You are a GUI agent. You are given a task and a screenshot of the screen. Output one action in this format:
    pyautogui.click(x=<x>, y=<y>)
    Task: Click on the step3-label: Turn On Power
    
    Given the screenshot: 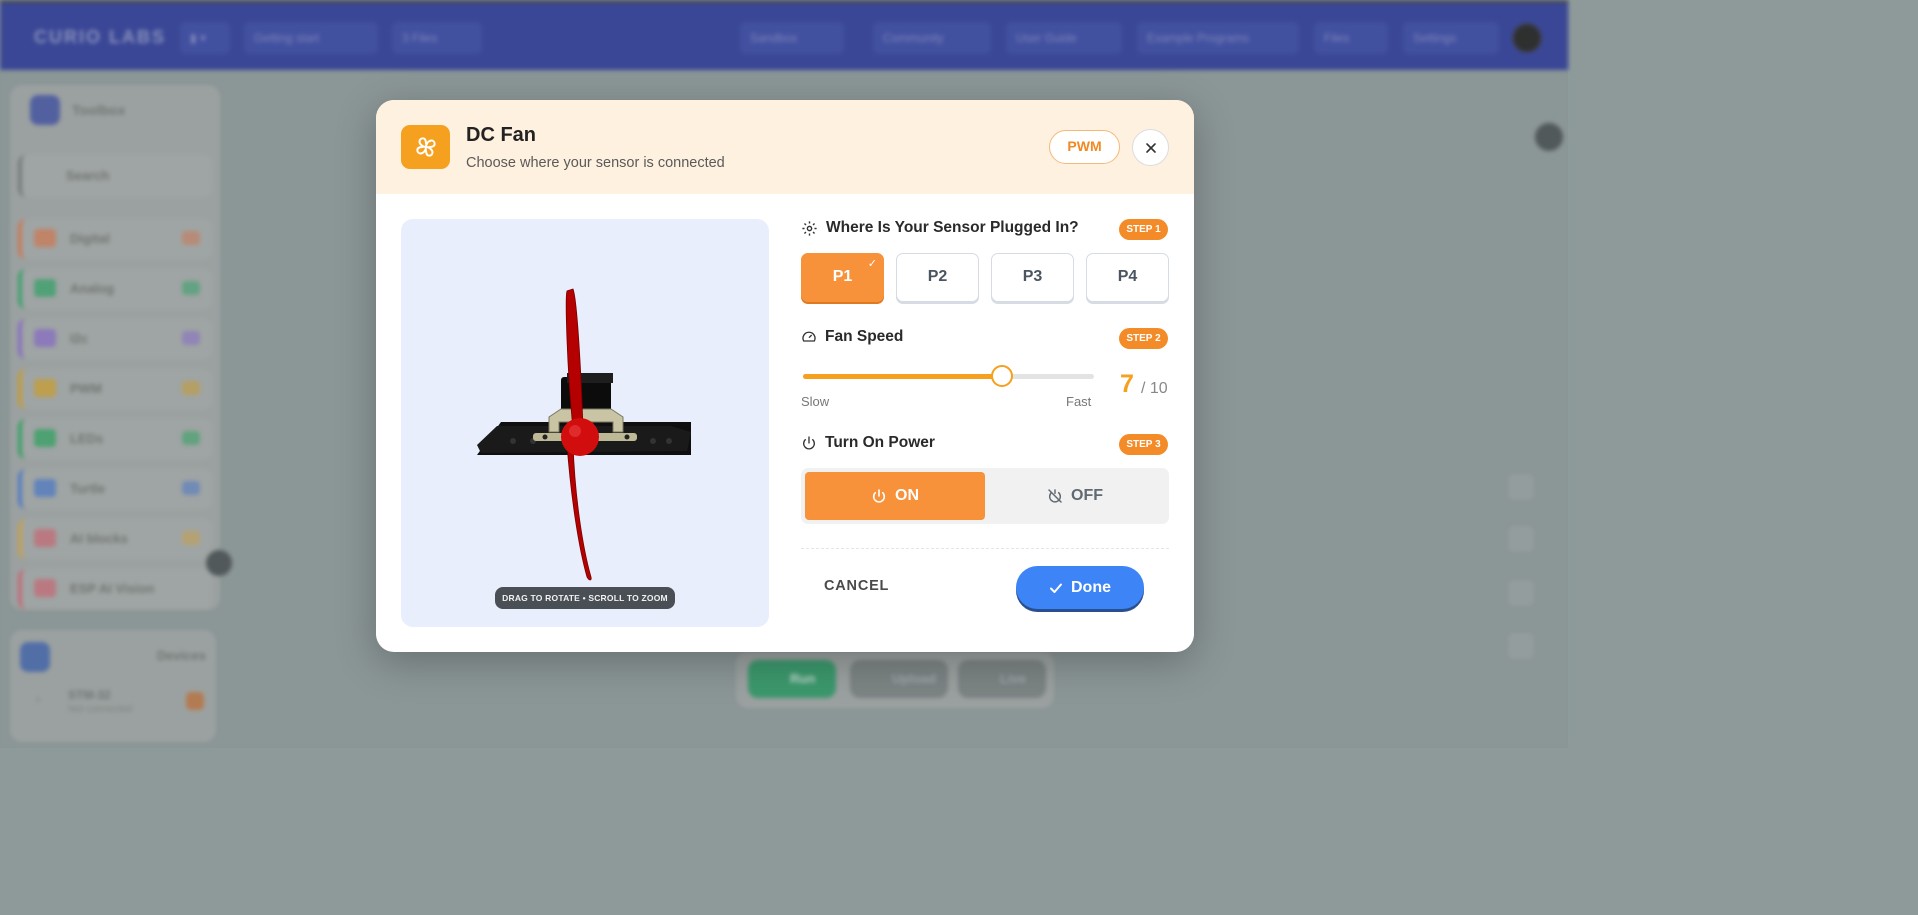 What is the action you would take?
    pyautogui.click(x=880, y=442)
    